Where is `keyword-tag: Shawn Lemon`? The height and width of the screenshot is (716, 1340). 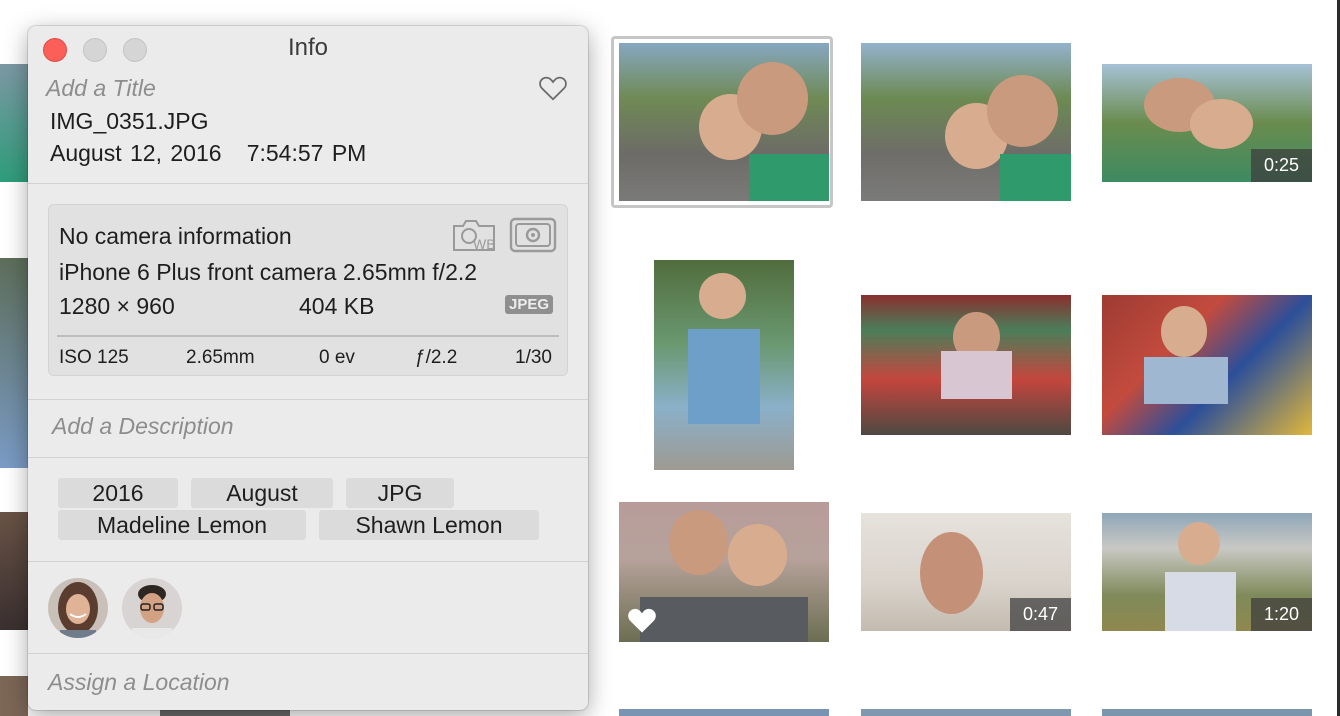 keyword-tag: Shawn Lemon is located at coordinates (429, 525).